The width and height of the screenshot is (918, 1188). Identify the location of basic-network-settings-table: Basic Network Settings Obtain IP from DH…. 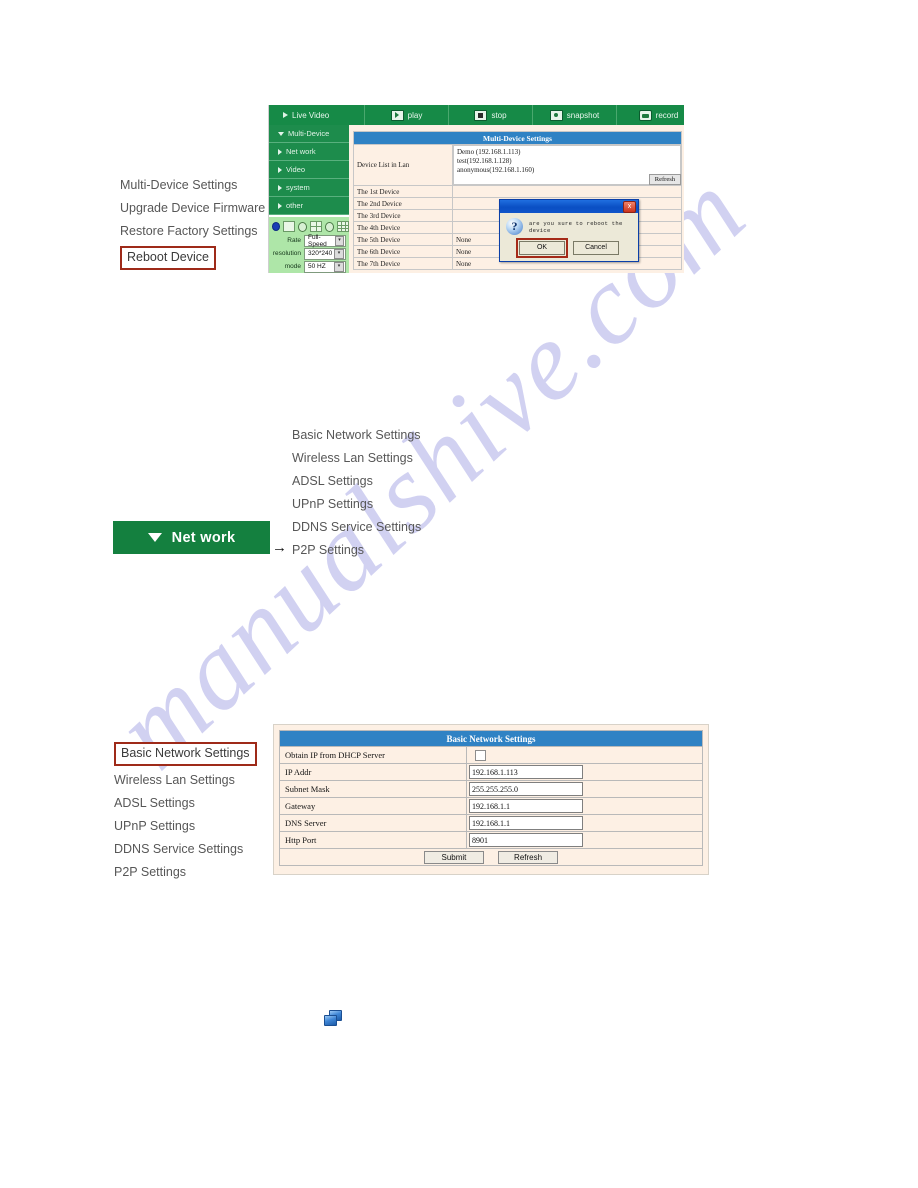
(491, 798).